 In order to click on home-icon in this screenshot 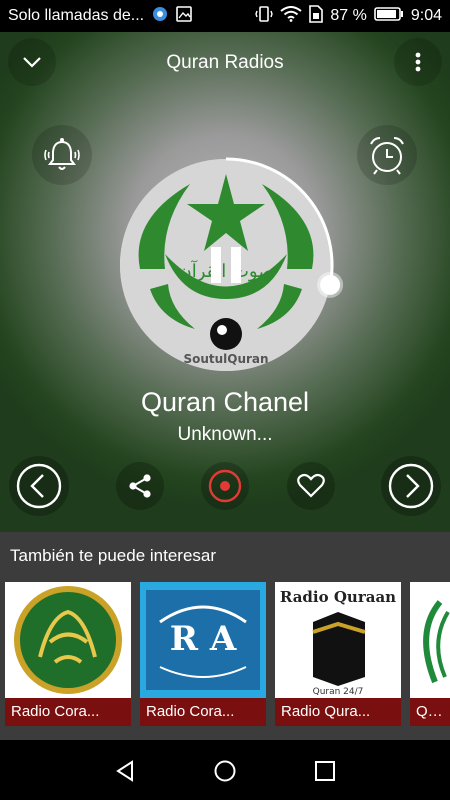, I will do `click(225, 771)`.